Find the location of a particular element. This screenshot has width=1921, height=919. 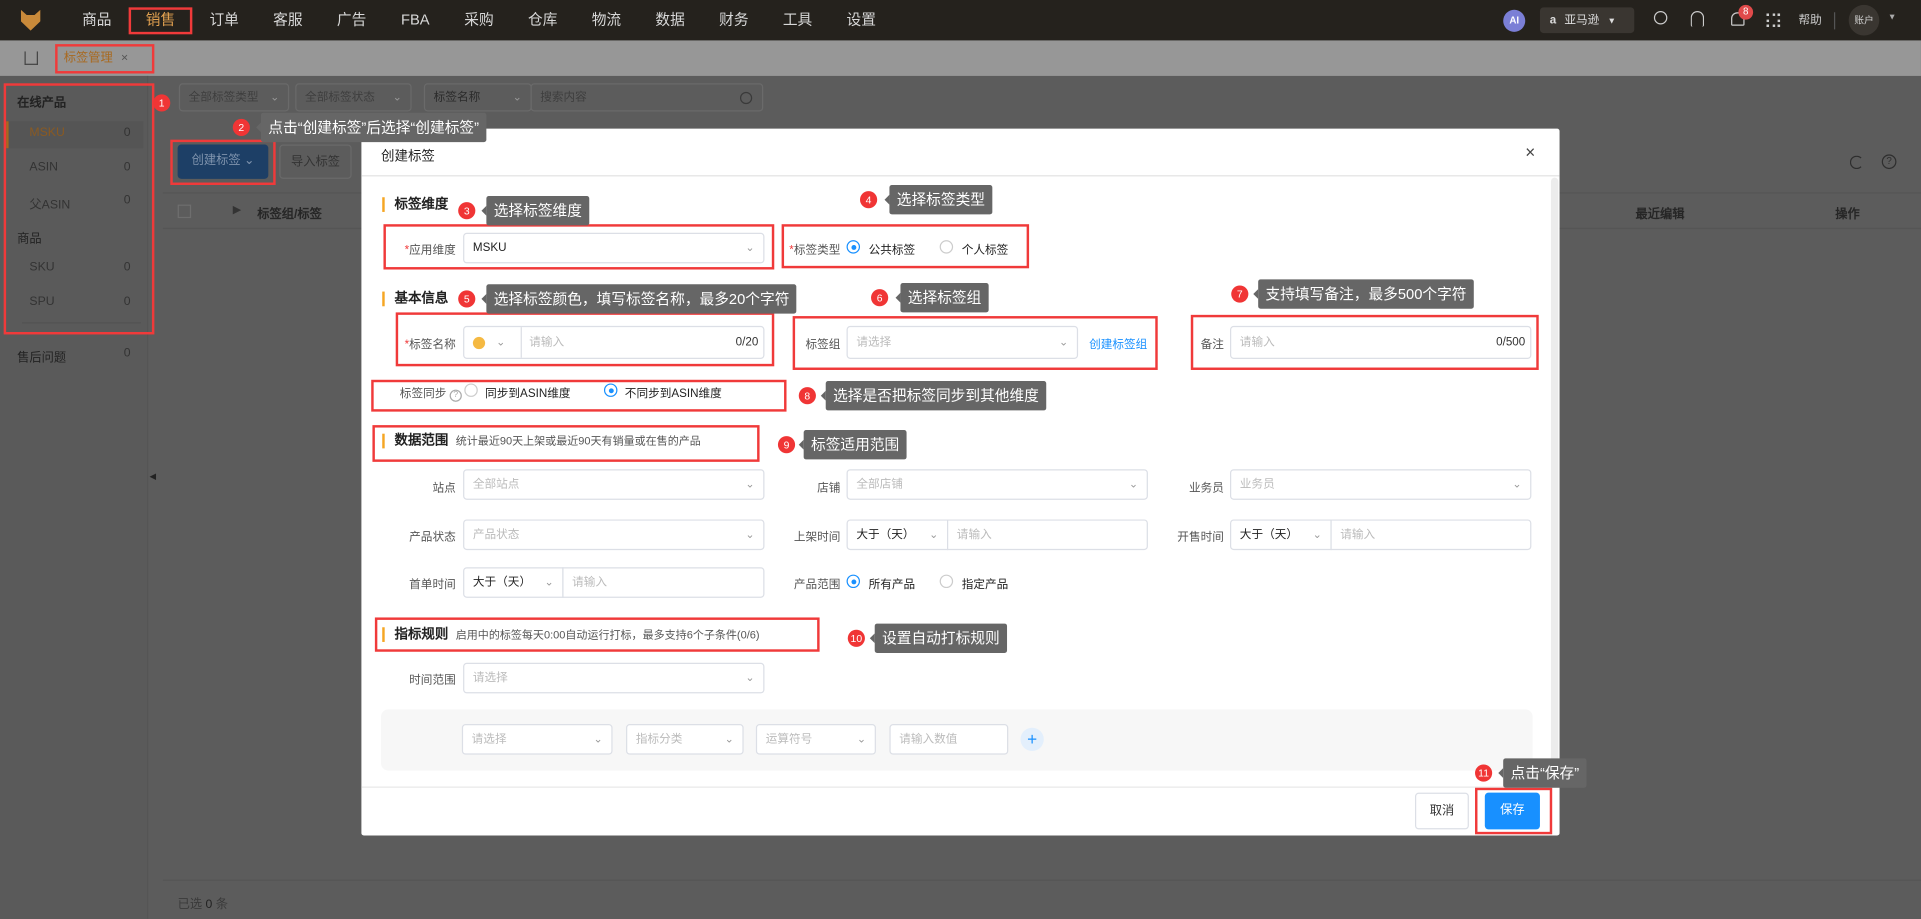

help-link: 帮助 is located at coordinates (1809, 20).